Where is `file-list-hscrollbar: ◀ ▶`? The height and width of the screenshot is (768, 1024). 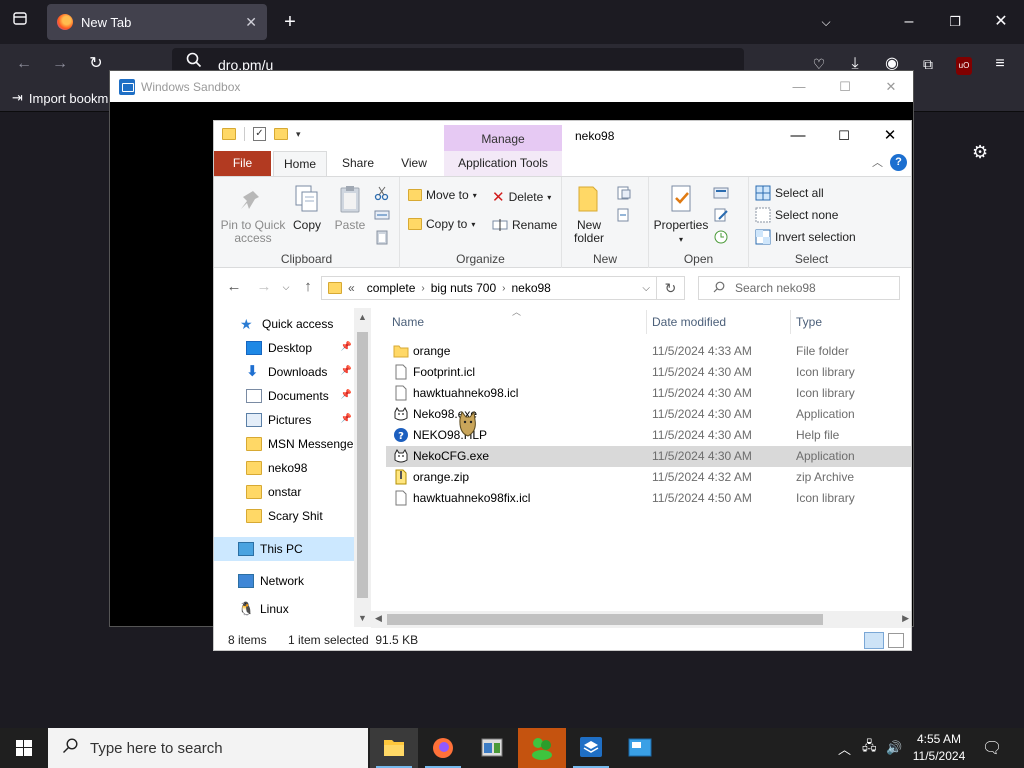
file-list-hscrollbar: ◀ ▶ is located at coordinates (641, 619).